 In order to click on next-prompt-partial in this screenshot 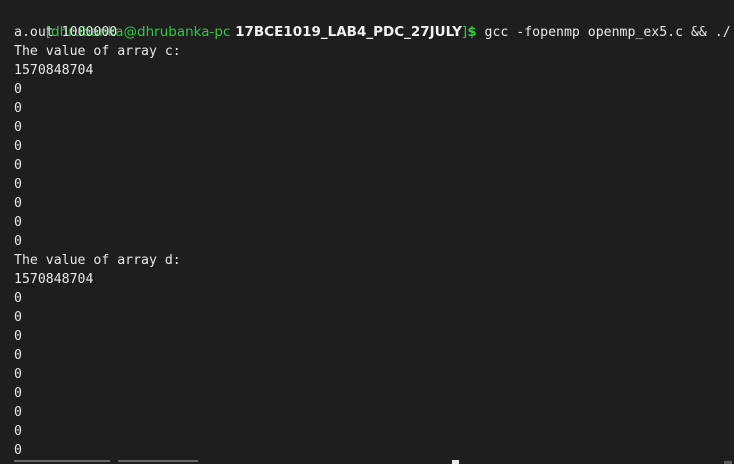, I will do `click(224, 462)`.